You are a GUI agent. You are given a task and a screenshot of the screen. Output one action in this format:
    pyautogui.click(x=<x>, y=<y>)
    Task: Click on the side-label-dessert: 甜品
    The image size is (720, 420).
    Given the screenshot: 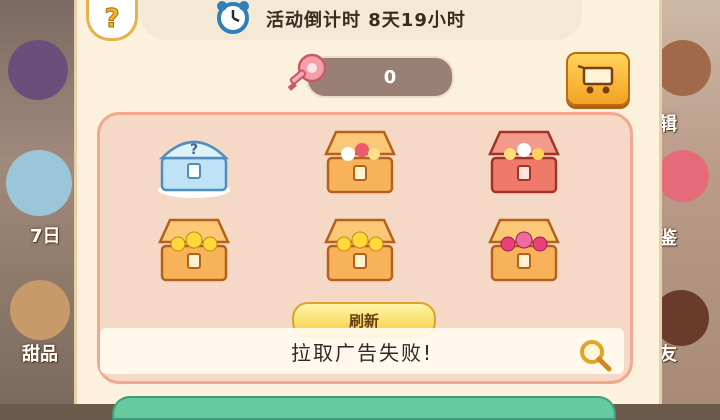 What is the action you would take?
    pyautogui.click(x=40, y=353)
    